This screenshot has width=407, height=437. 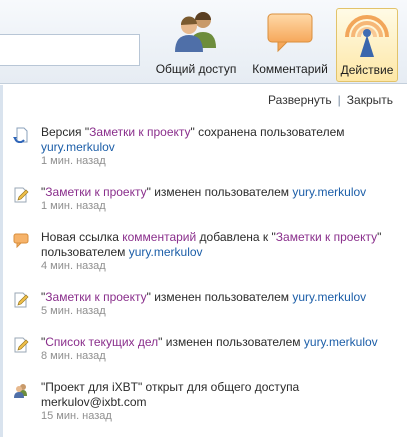 What do you see at coordinates (21, 240) in the screenshot?
I see `comment-icon` at bounding box center [21, 240].